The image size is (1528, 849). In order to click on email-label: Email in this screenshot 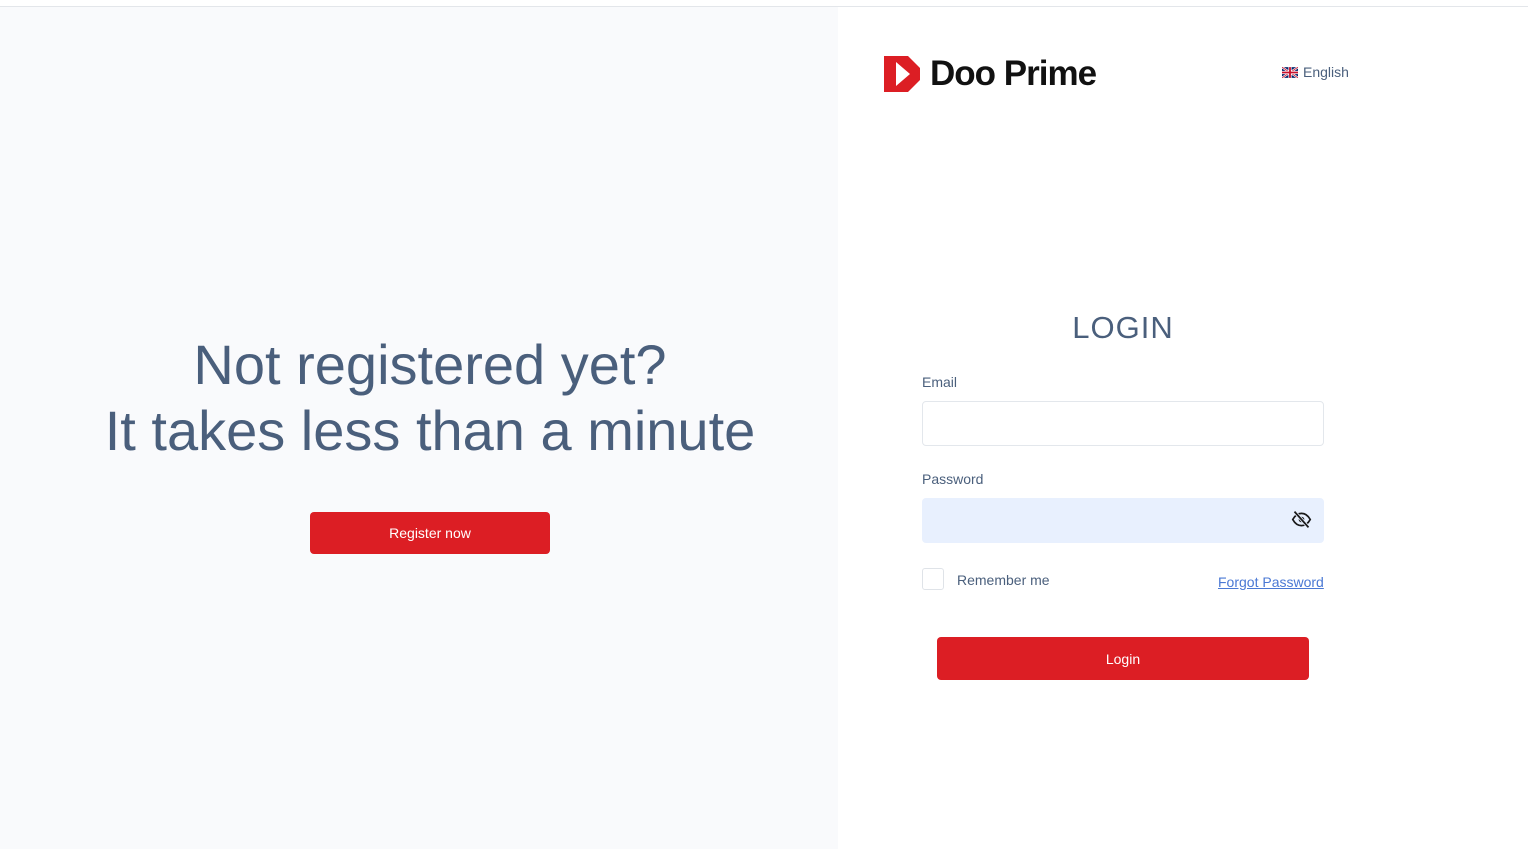, I will do `click(940, 382)`.